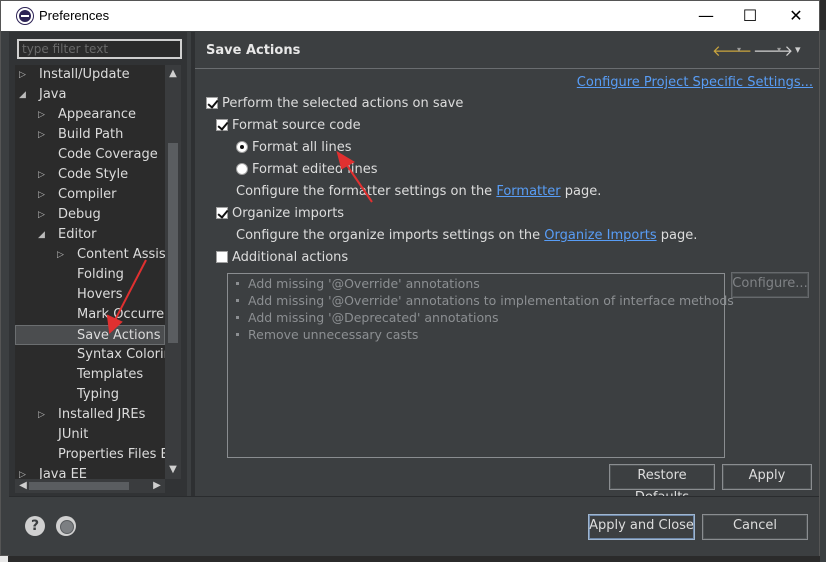 The height and width of the screenshot is (562, 826). Describe the element at coordinates (290, 257) in the screenshot. I see `checkbox-label: Additional actions` at that location.